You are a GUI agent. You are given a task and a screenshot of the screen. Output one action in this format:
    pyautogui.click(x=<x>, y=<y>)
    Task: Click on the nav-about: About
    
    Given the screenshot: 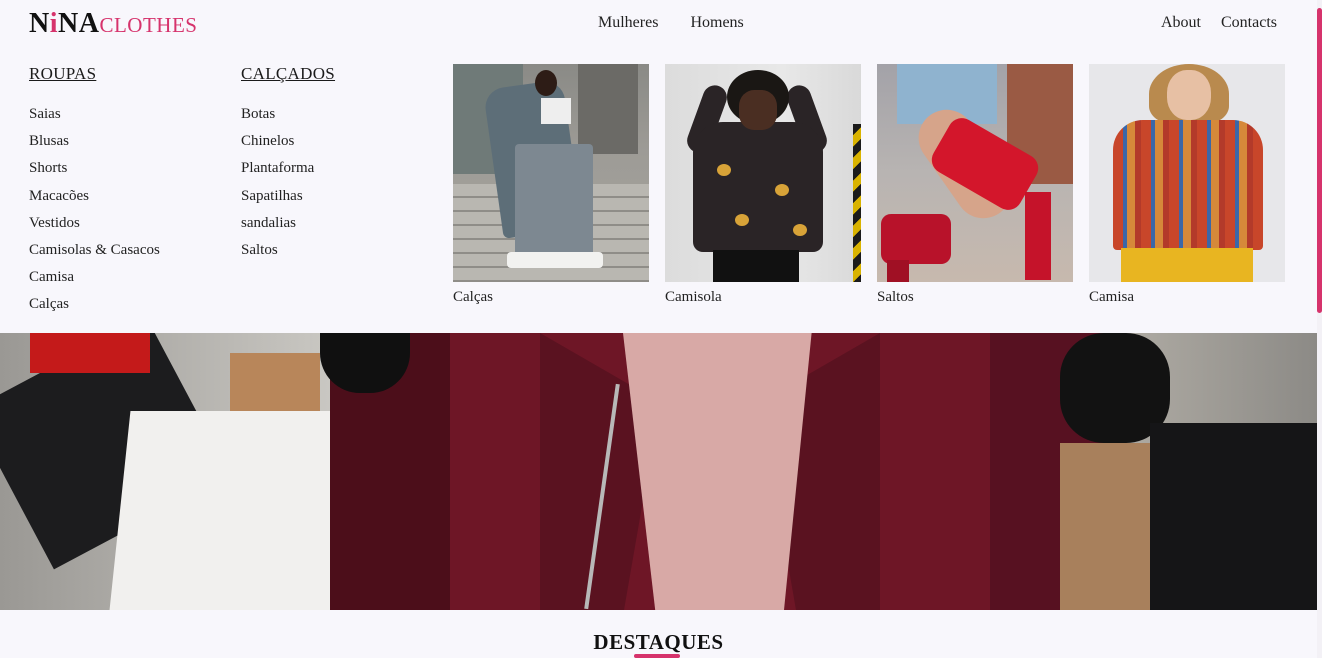 What is the action you would take?
    pyautogui.click(x=1181, y=22)
    